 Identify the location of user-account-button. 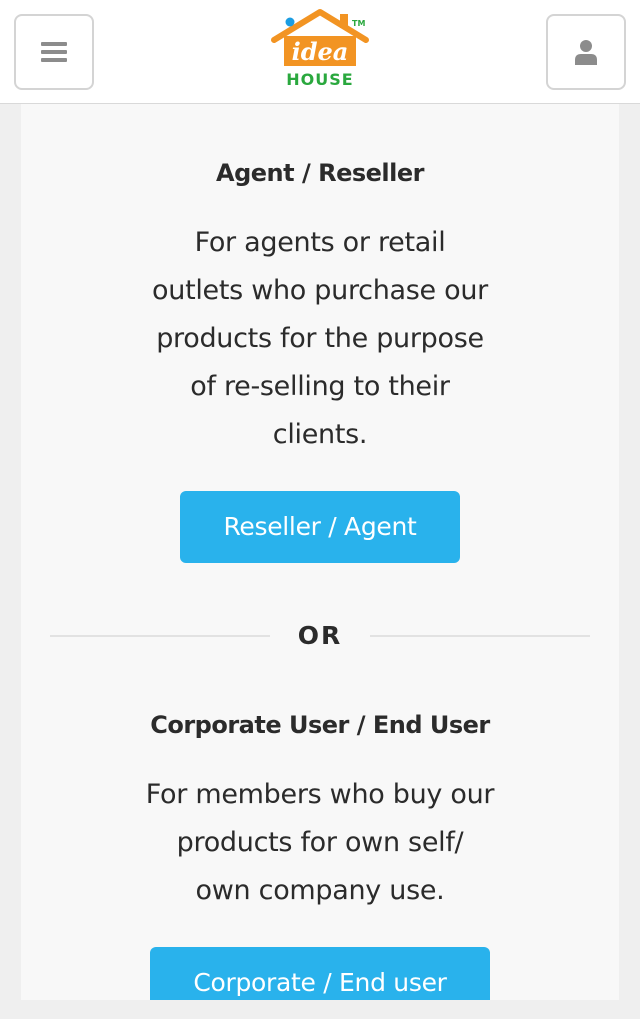
(586, 52).